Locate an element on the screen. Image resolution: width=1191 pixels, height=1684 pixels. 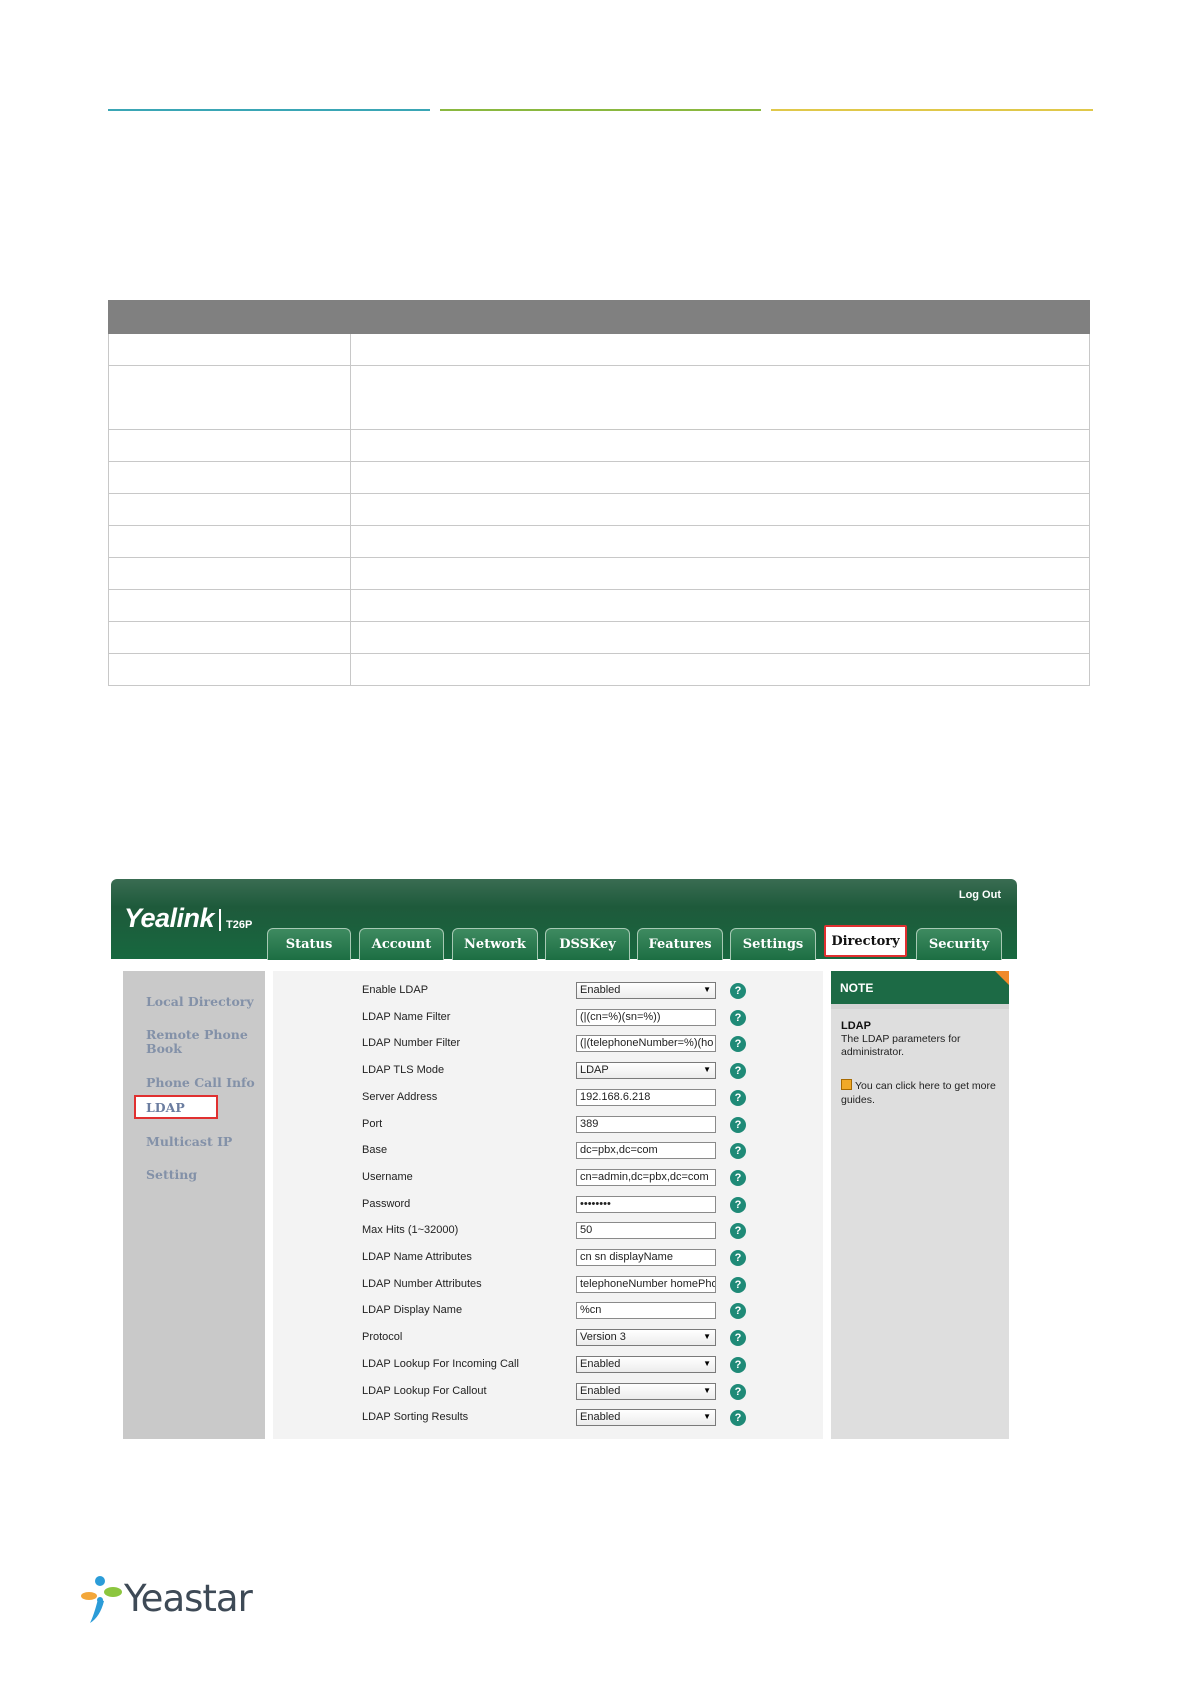
label-password: Password is located at coordinates (386, 1204).